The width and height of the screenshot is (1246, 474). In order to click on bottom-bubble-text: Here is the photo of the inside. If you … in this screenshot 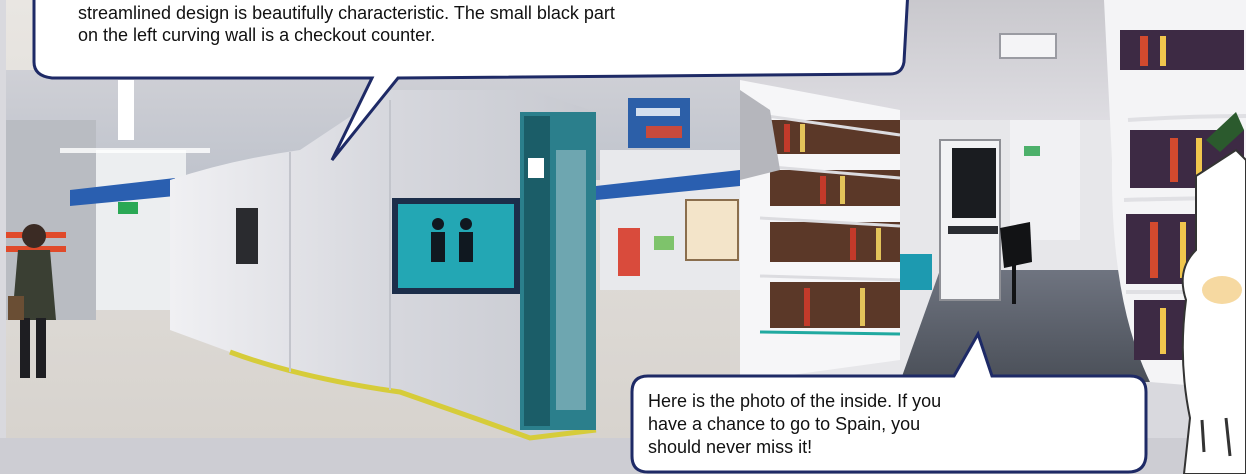, I will do `click(818, 424)`.